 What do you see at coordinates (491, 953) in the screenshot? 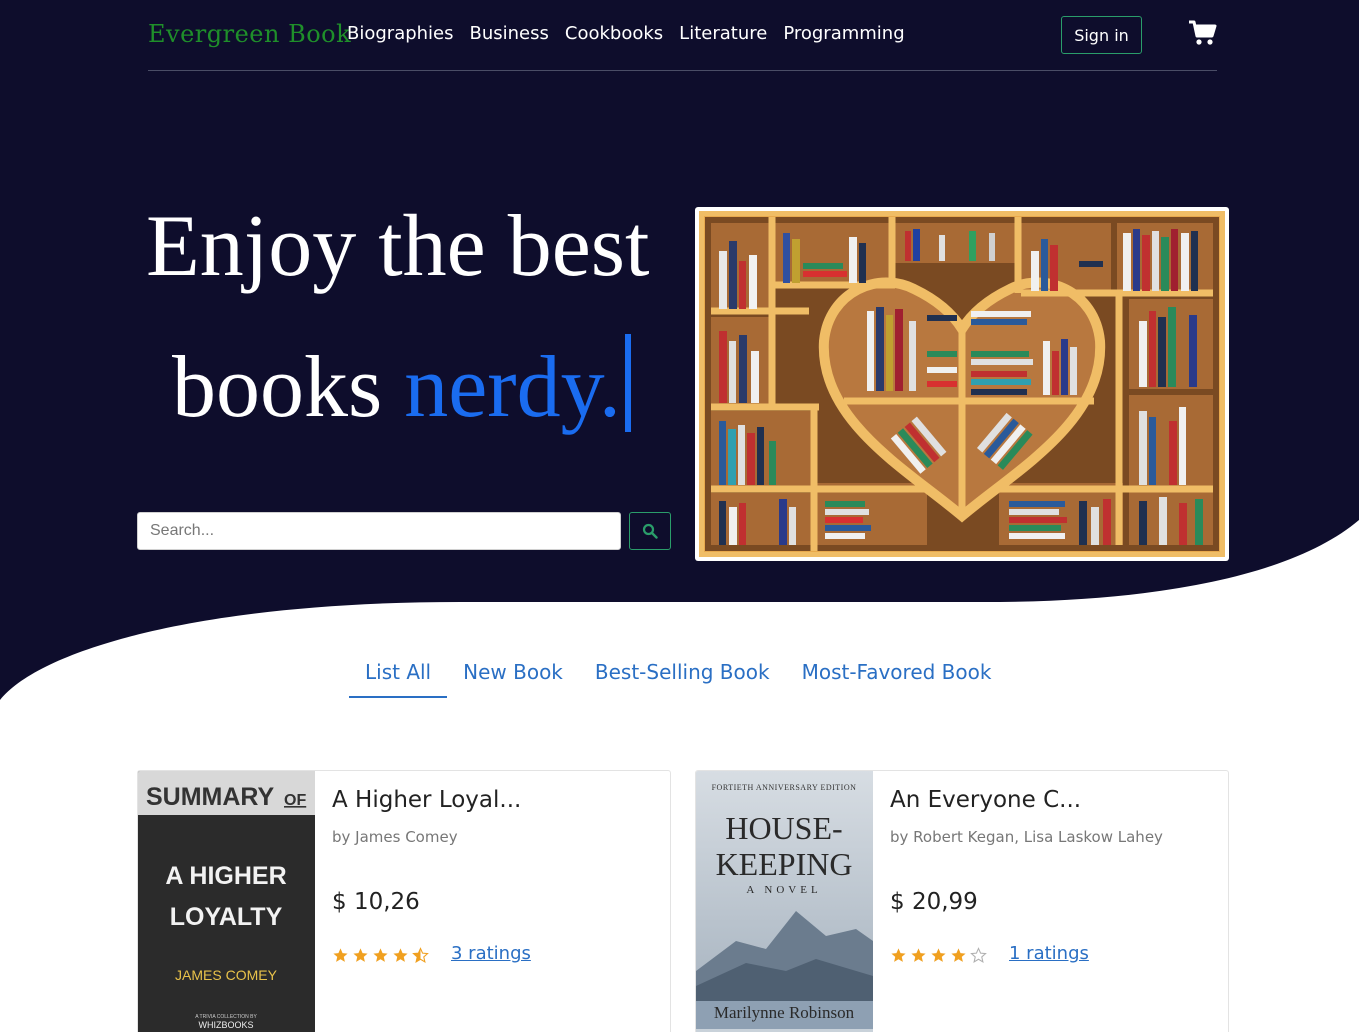
I see `ratings-link: 3 ratings` at bounding box center [491, 953].